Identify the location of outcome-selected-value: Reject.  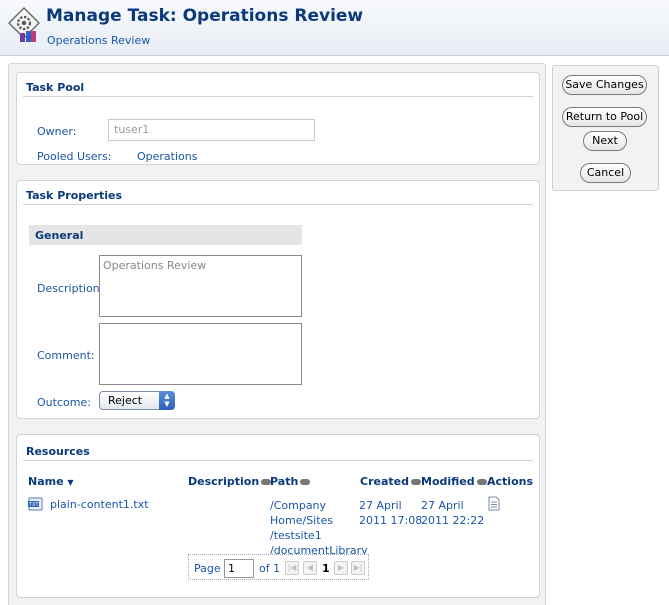
(125, 400).